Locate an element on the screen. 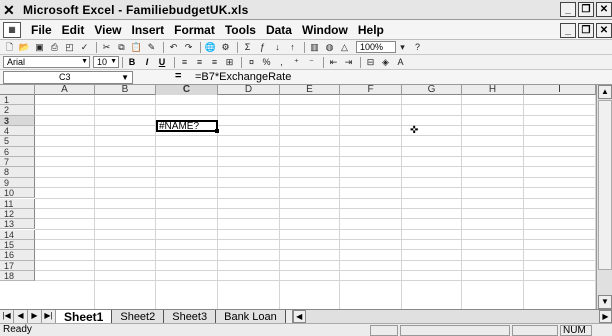 The width and height of the screenshot is (612, 336). chevron-down-icon: ▾ is located at coordinates (402, 47).